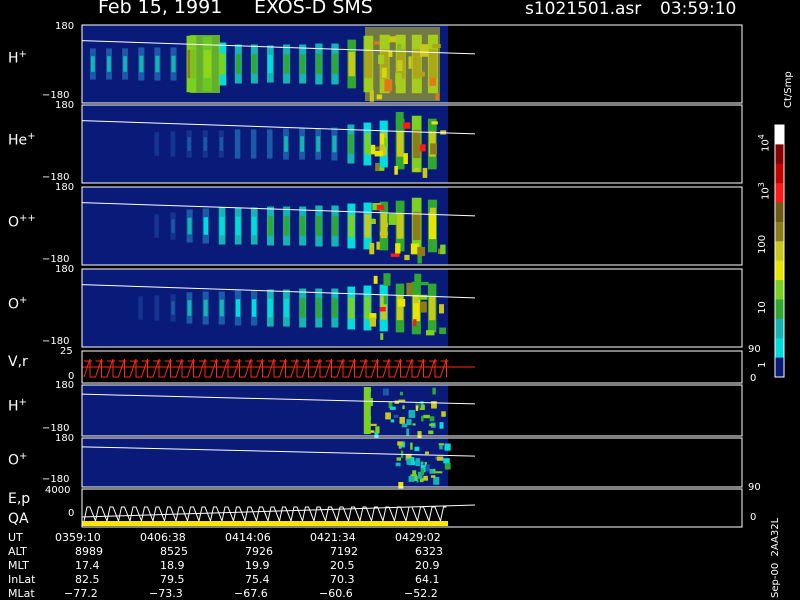  What do you see at coordinates (257, 579) in the screenshot?
I see `ephemeris-value: 75.4` at bounding box center [257, 579].